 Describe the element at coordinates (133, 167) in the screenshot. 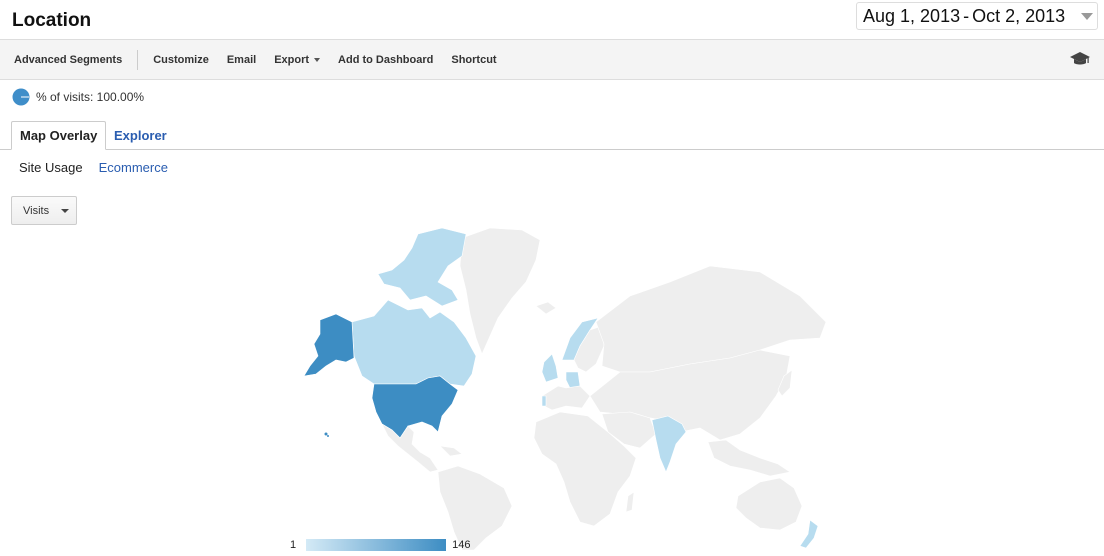

I see `subtab-ecommerce: Ecommerce` at that location.